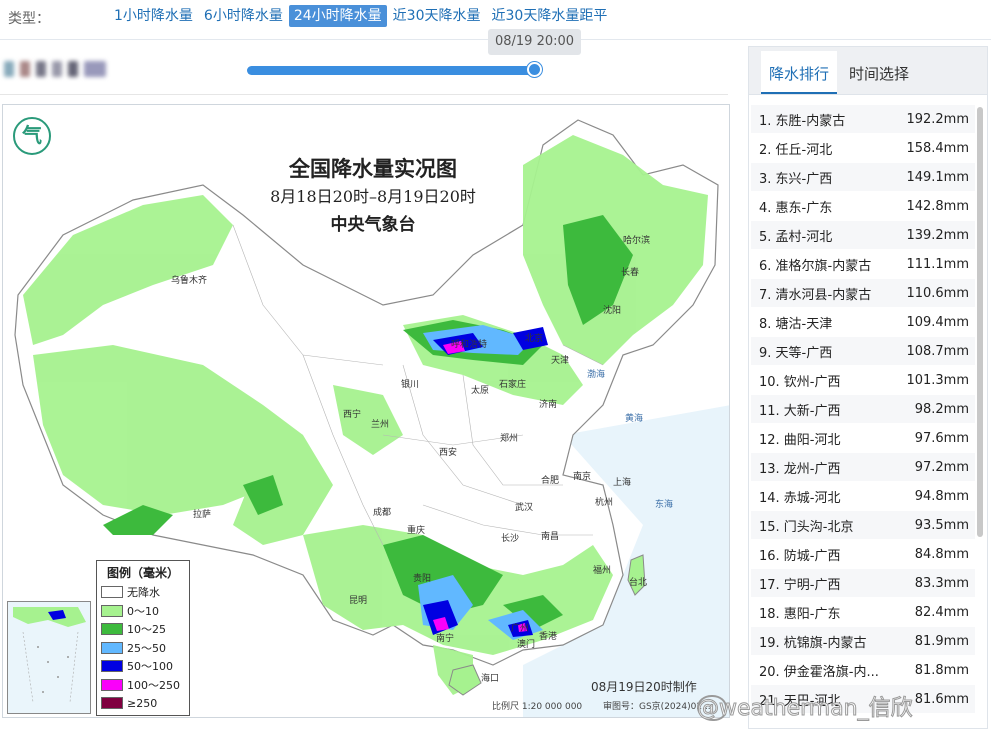 This screenshot has width=991, height=729. Describe the element at coordinates (520, 629) in the screenshot. I see `city-label: 广州` at that location.